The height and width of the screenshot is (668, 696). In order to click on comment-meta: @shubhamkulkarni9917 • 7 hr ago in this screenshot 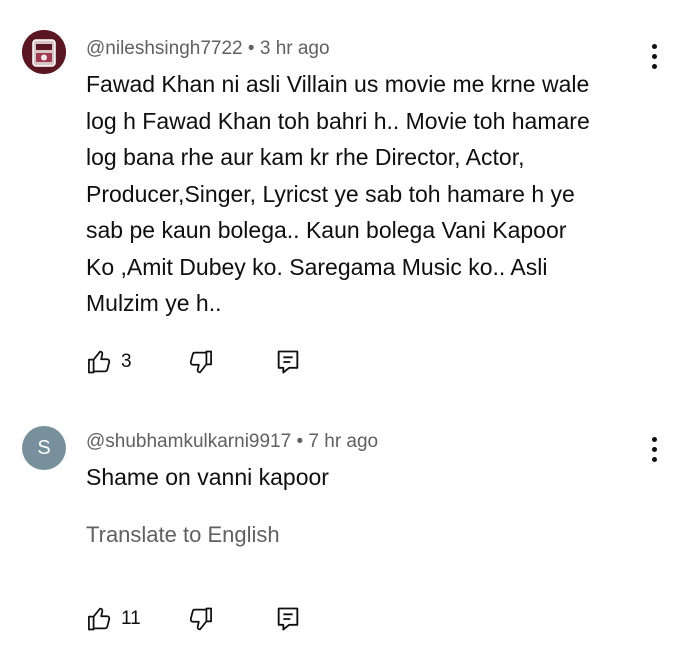, I will do `click(232, 442)`.